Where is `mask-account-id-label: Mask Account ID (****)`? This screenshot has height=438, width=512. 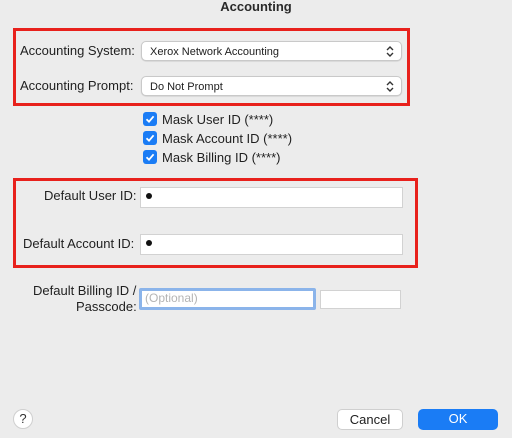
mask-account-id-label: Mask Account ID (****) is located at coordinates (227, 138).